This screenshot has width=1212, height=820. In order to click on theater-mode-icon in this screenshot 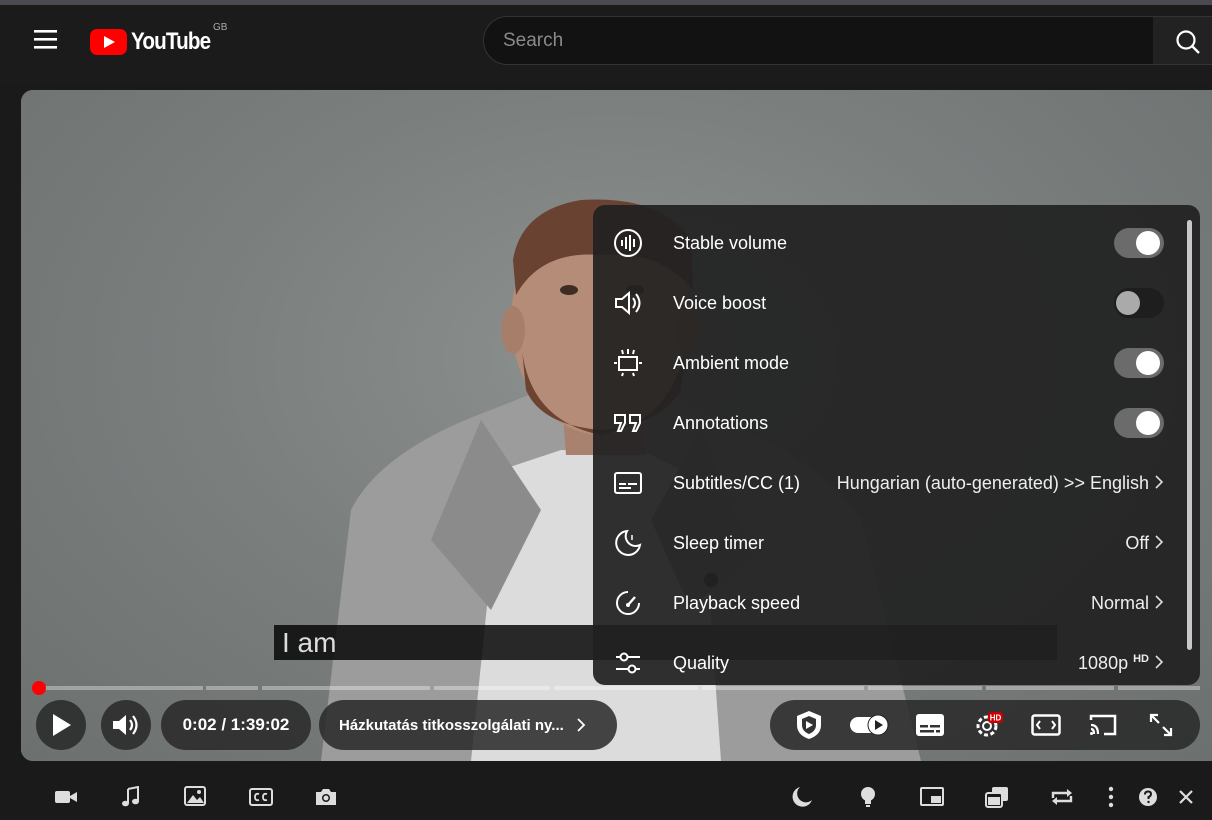, I will do `click(1045, 725)`.